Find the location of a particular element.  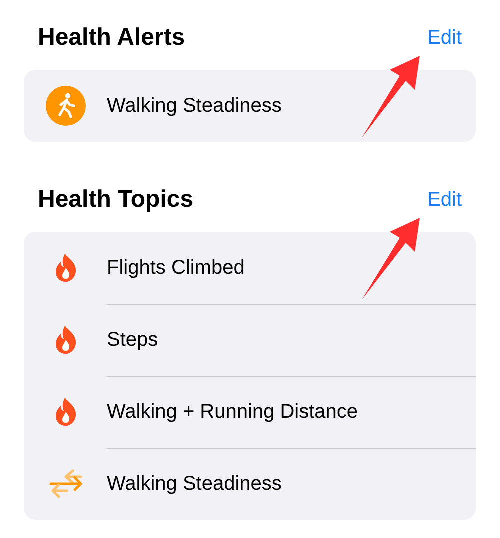

walking-person-icon is located at coordinates (66, 106).